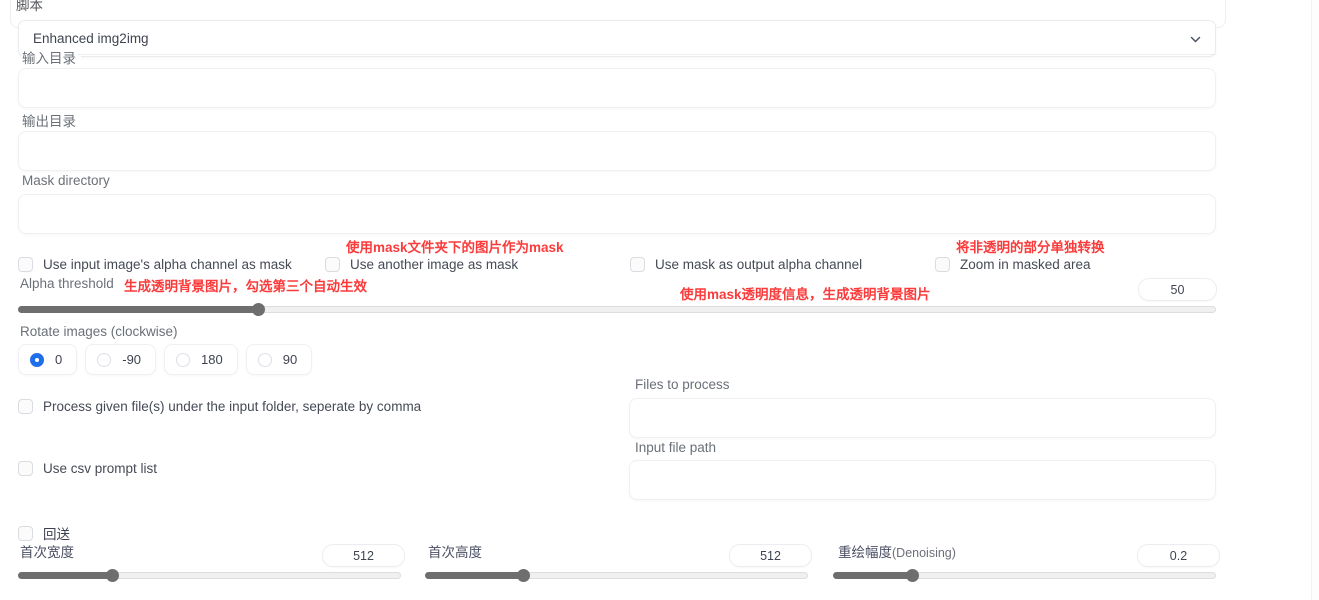 The image size is (1319, 600). I want to click on chevron-down-icon, so click(1195, 39).